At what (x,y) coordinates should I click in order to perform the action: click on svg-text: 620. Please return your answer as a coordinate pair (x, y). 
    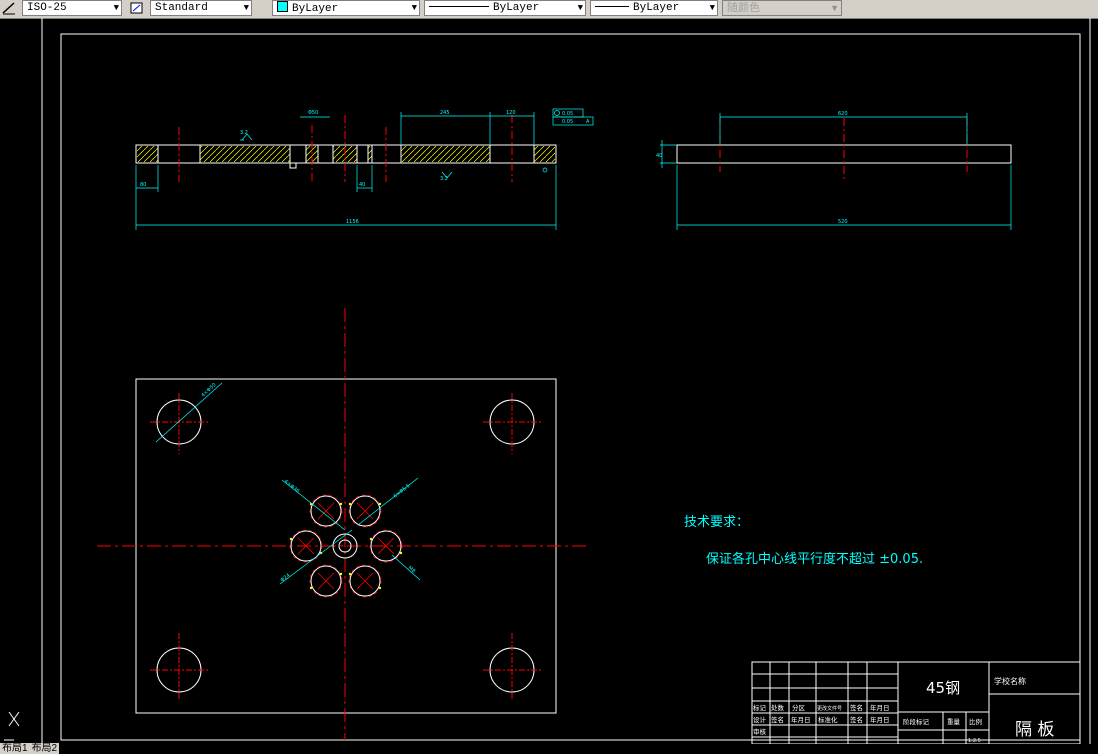
    Looking at the image, I should click on (843, 114).